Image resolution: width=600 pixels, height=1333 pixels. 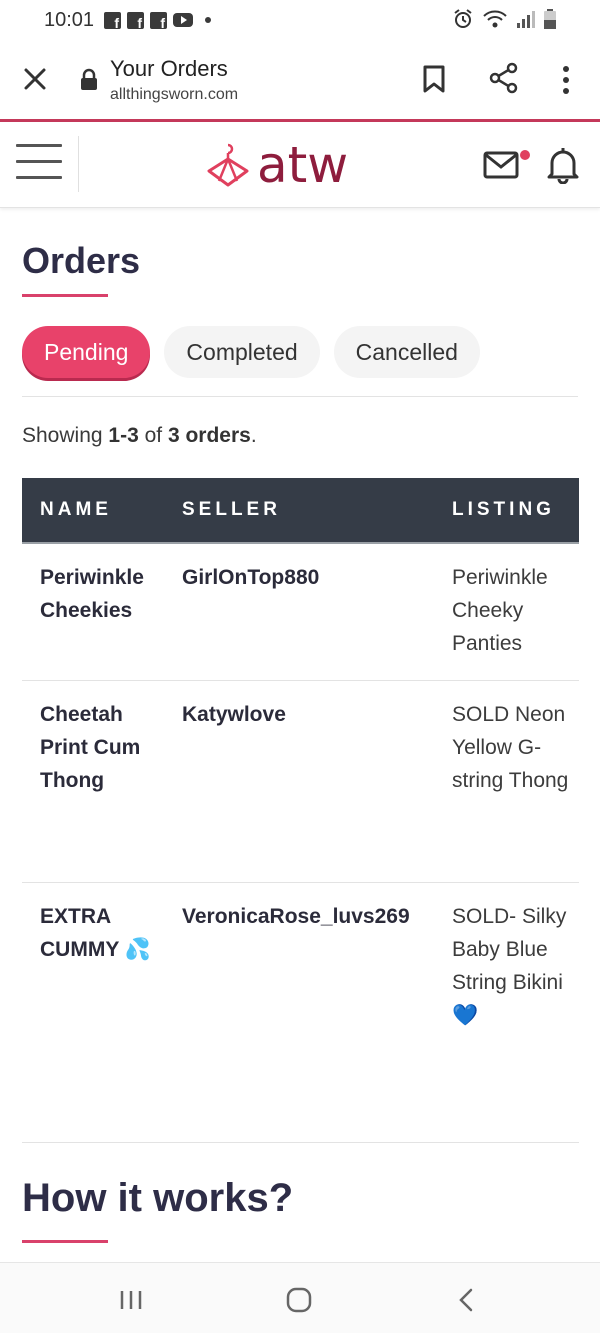 I want to click on bell-icon, so click(x=563, y=164).